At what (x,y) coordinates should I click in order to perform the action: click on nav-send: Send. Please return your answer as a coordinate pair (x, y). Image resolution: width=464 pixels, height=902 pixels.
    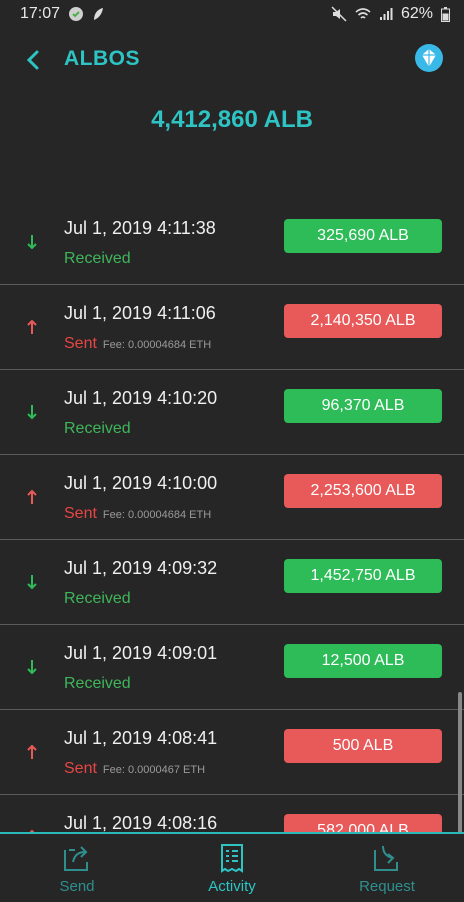
    Looking at the image, I should click on (77, 868).